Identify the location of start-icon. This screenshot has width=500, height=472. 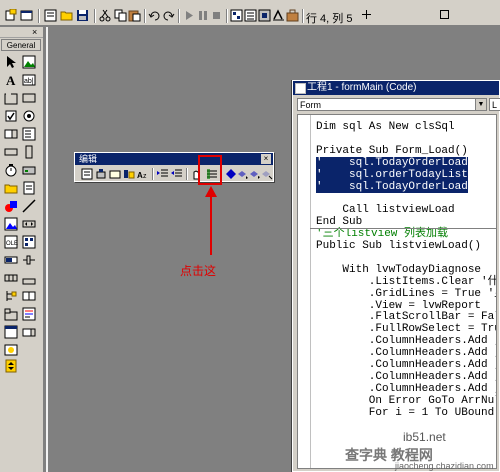
(189, 15).